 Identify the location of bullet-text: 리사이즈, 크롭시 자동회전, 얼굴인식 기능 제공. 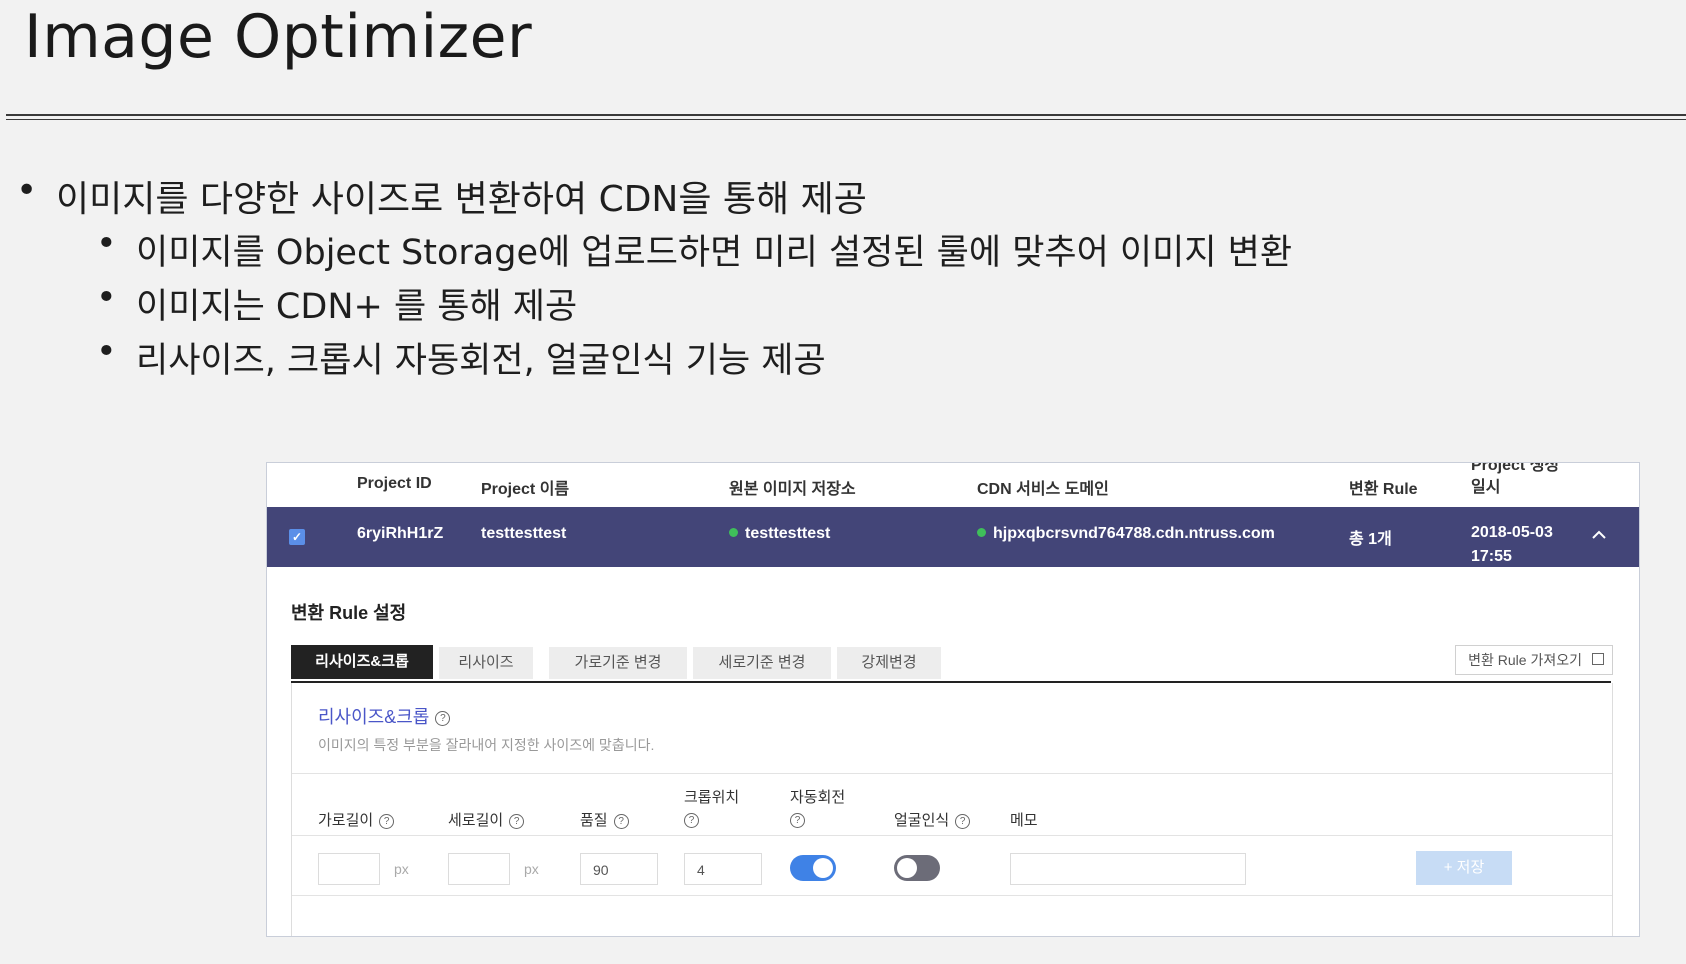
(481, 361).